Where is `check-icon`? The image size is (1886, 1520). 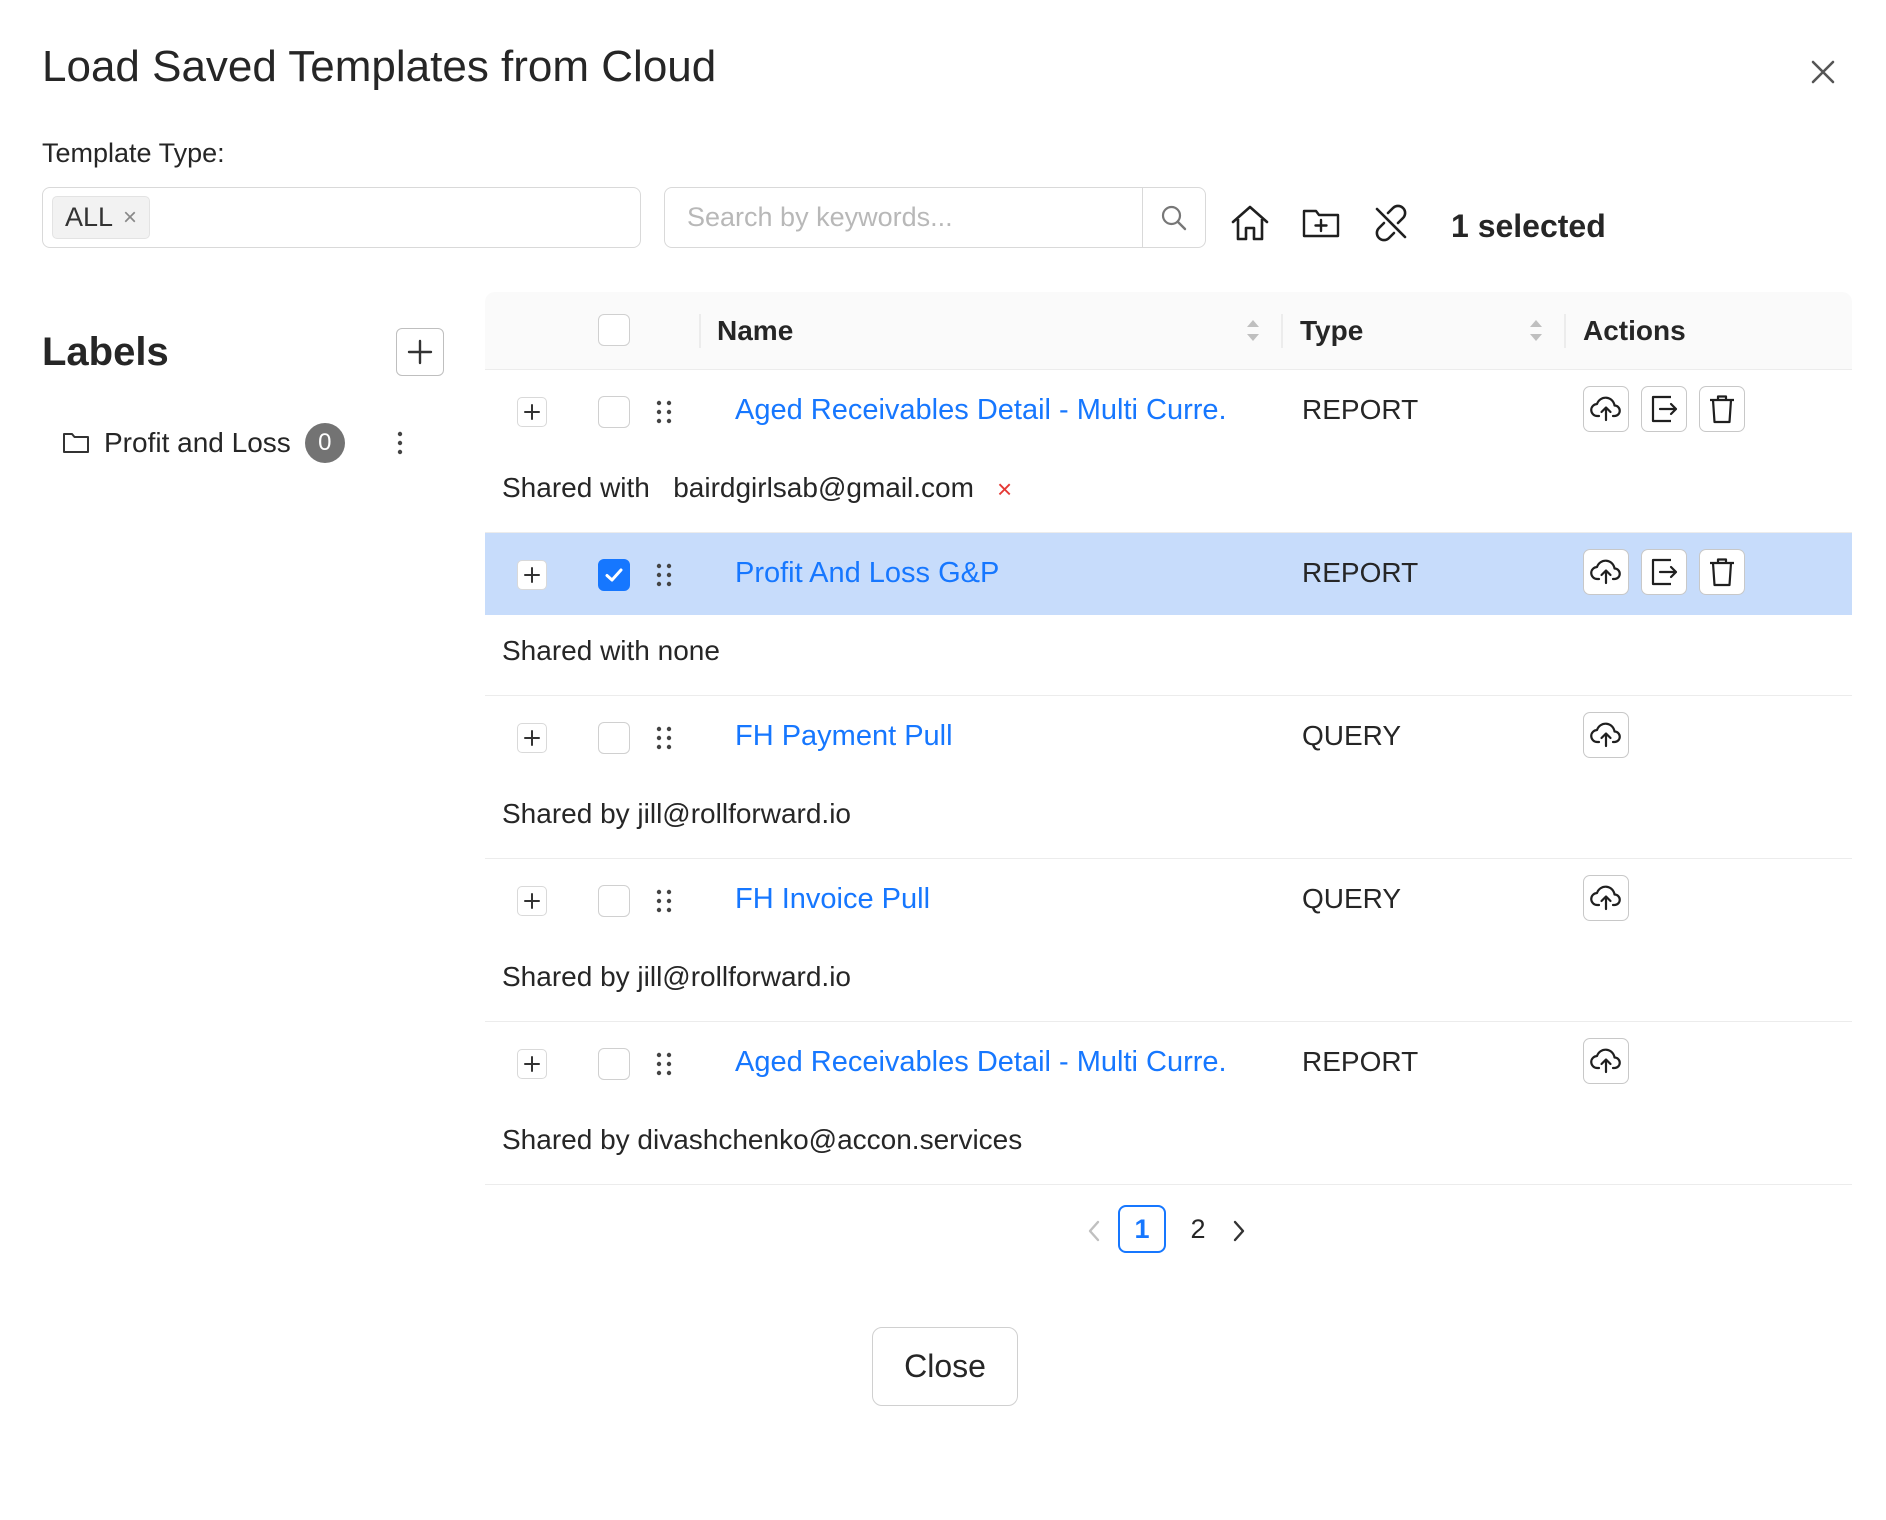 check-icon is located at coordinates (614, 575).